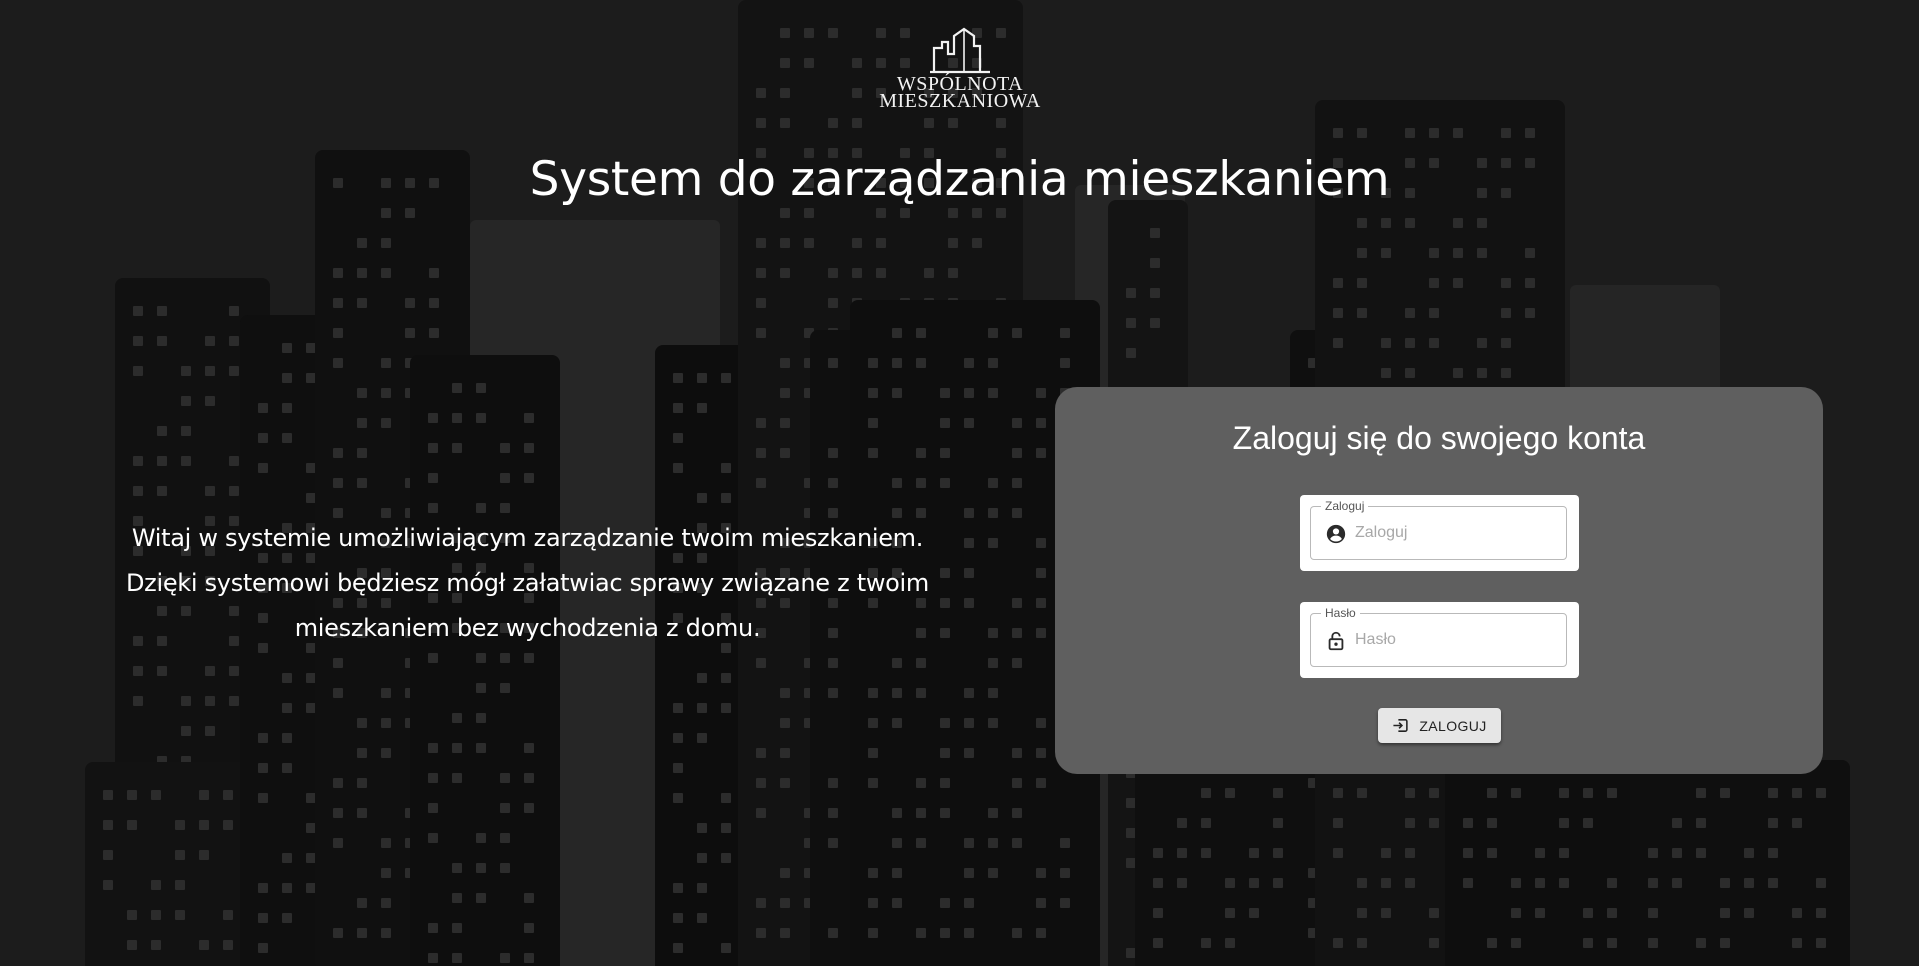 Image resolution: width=1919 pixels, height=966 pixels. I want to click on username-field-container: Zaloguj, so click(1439, 533).